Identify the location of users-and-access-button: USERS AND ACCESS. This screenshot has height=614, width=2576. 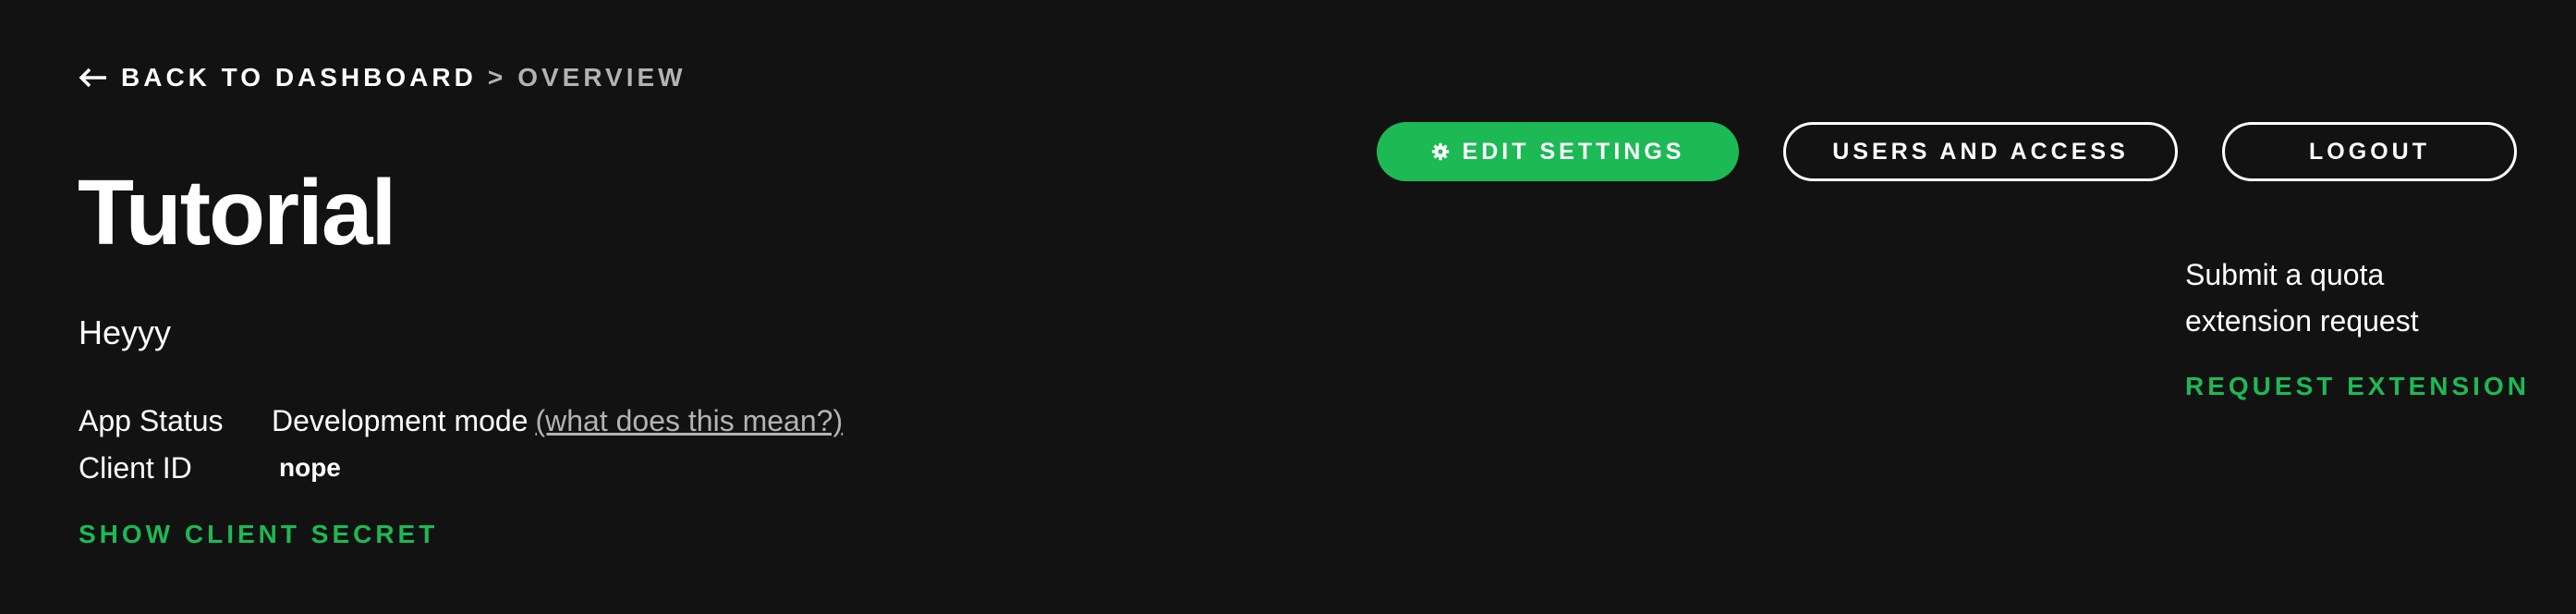
(1980, 151).